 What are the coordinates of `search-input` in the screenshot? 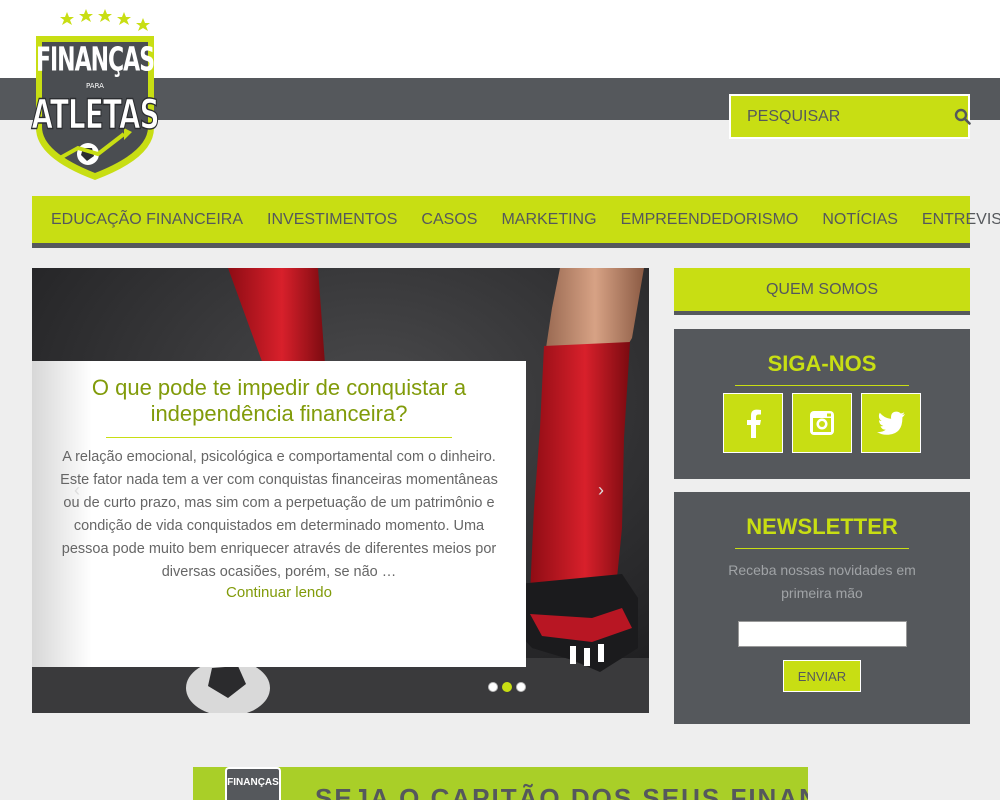 It's located at (842, 116).